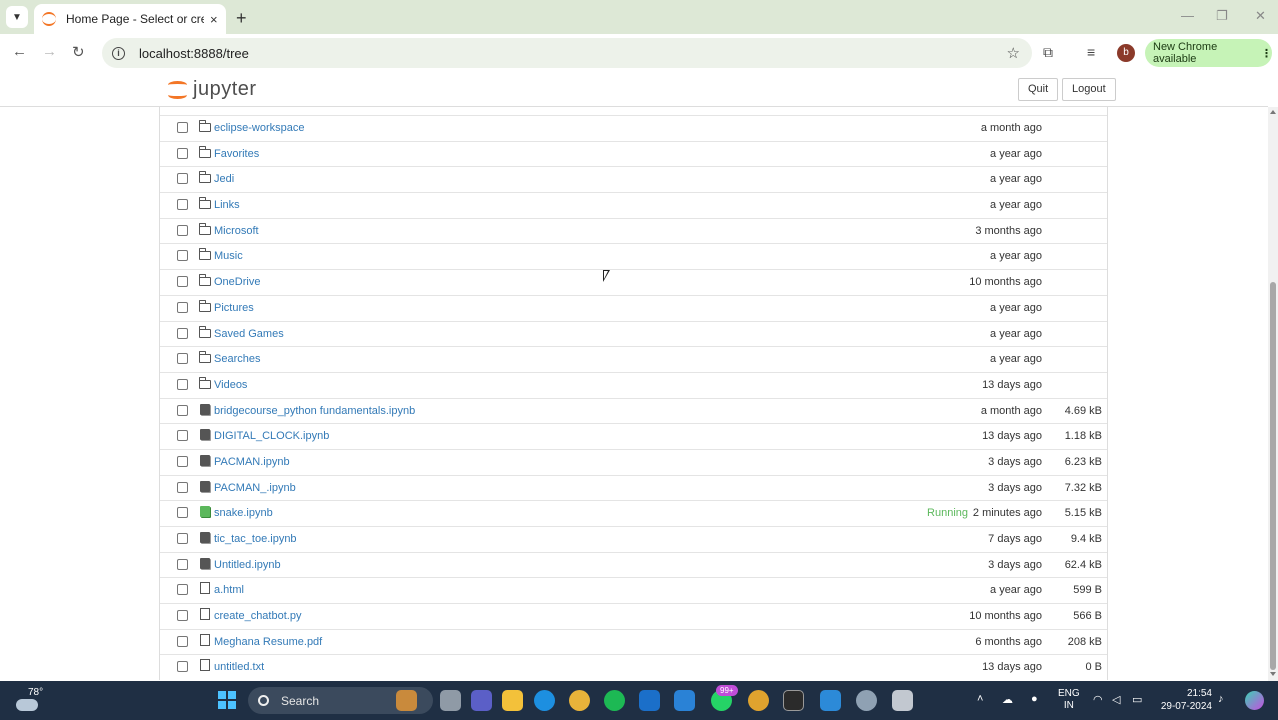  What do you see at coordinates (314, 411) in the screenshot?
I see `file-name-link: bridgecourse_python fundamentals.ipynb` at bounding box center [314, 411].